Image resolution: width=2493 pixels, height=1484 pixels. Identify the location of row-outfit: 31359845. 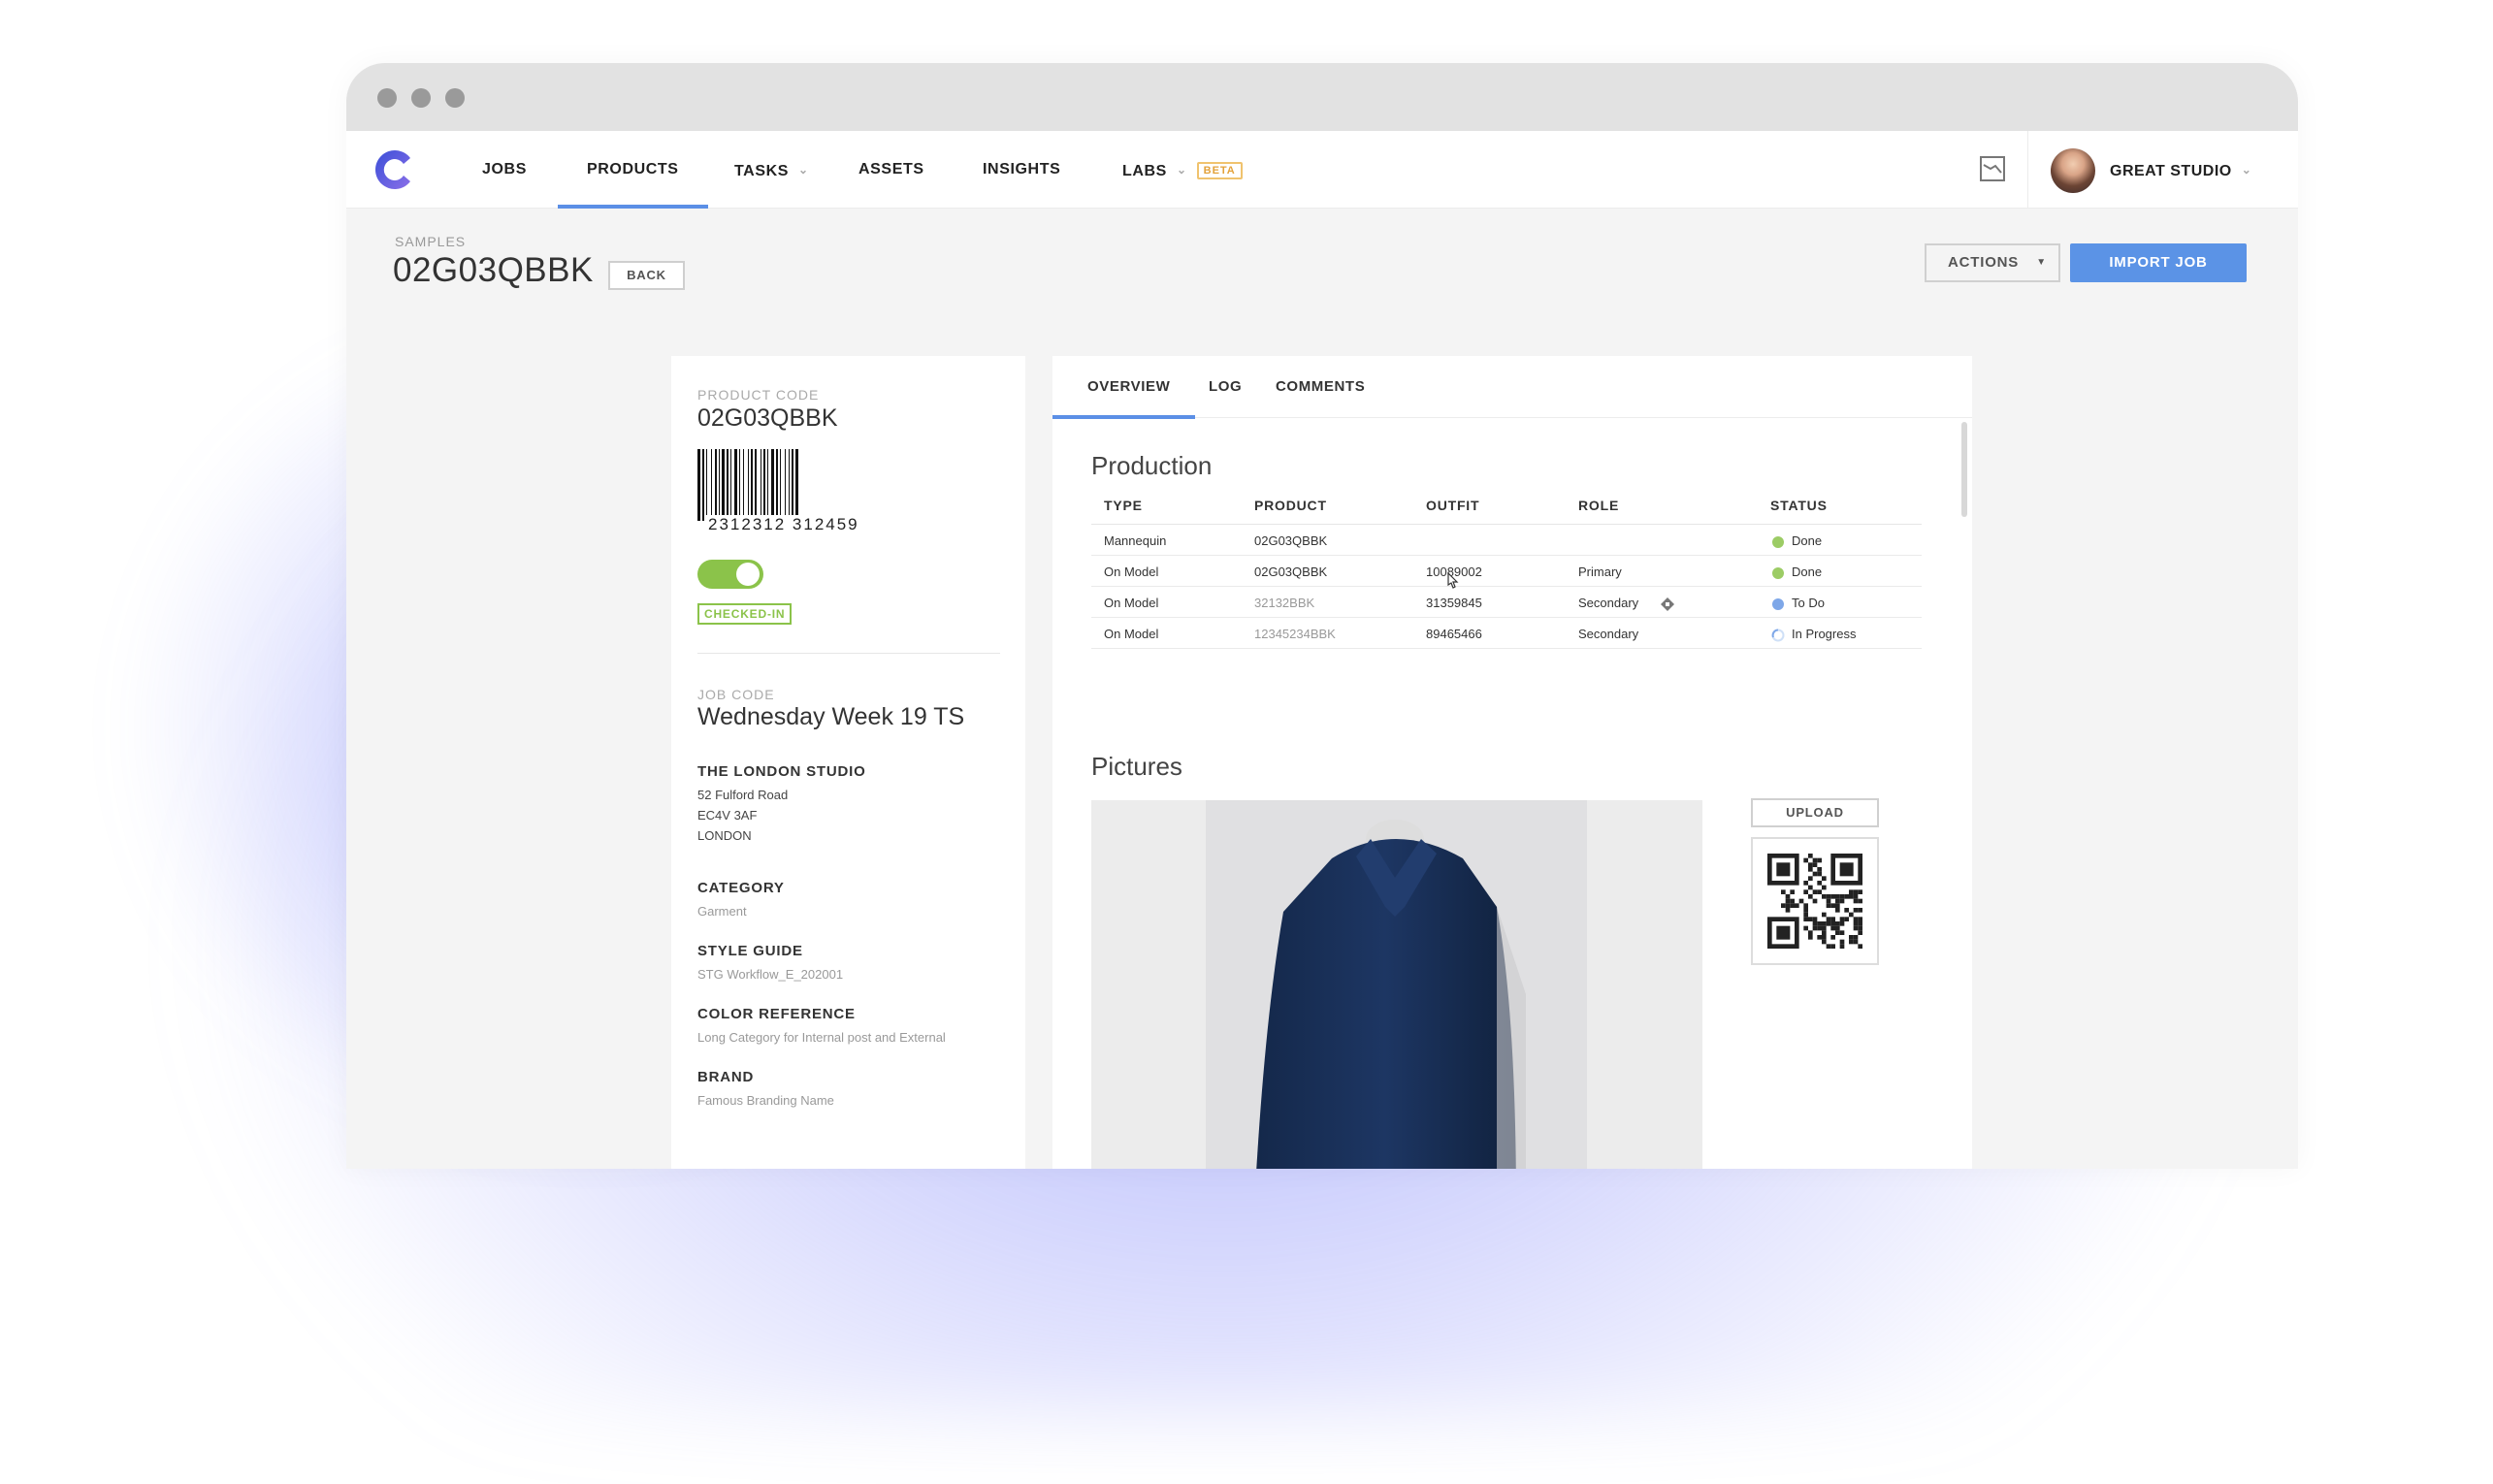
(1454, 603).